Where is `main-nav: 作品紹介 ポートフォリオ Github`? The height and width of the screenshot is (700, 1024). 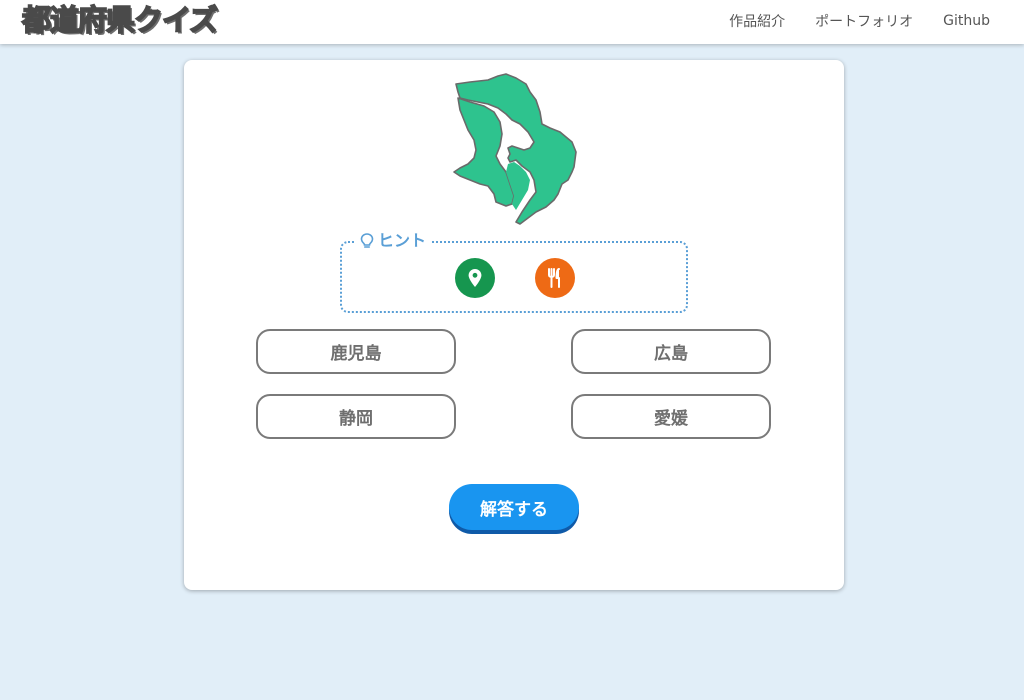 main-nav: 作品紹介 ポートフォリオ Github is located at coordinates (859, 21).